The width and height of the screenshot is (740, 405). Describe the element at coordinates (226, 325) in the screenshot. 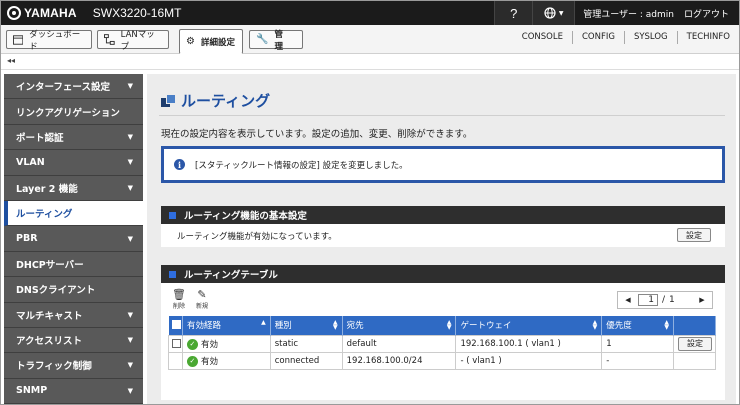

I see `column-header-active: 有効経路 ▲` at that location.